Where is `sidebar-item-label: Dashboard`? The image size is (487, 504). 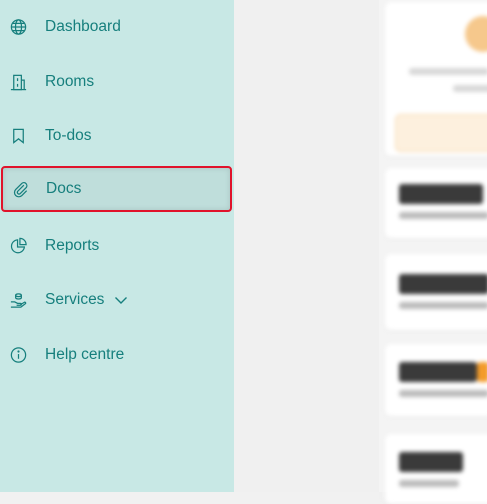
sidebar-item-label: Dashboard is located at coordinates (83, 26).